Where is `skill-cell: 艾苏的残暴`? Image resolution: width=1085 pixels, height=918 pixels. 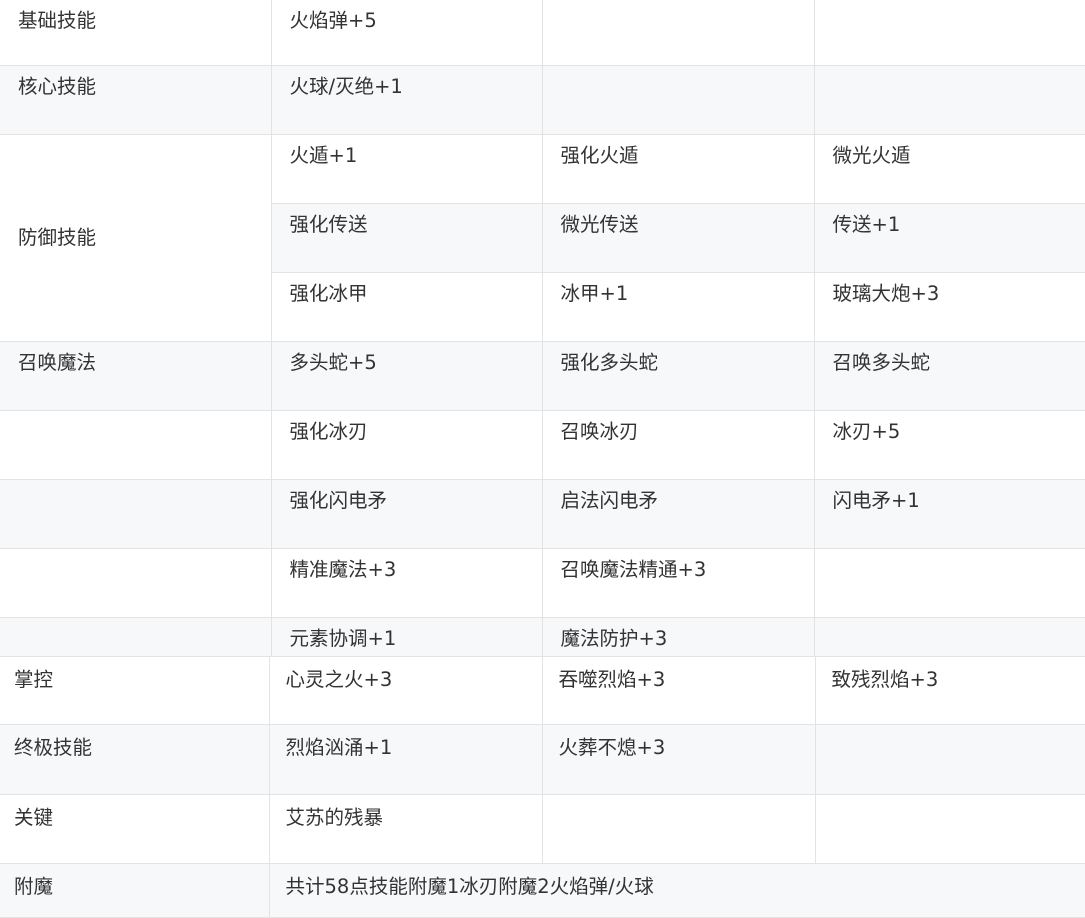
skill-cell: 艾苏的残暴 is located at coordinates (405, 829).